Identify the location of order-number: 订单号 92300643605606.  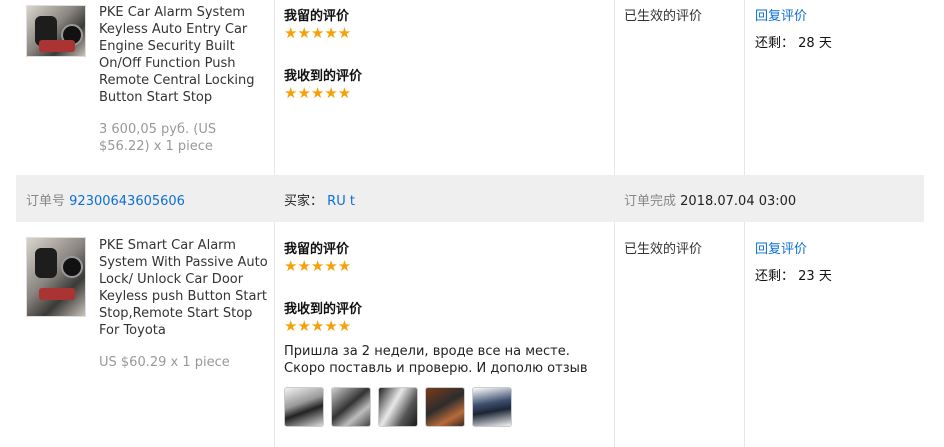
(105, 199).